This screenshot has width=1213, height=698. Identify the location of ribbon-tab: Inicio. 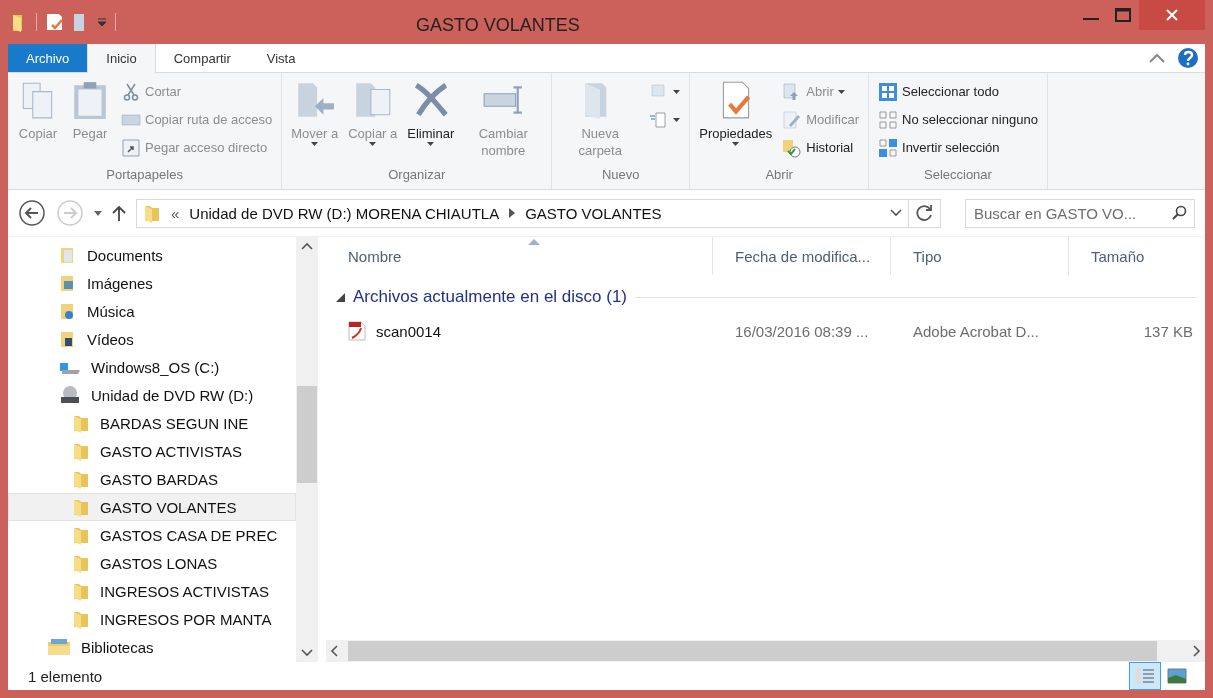
(121, 58).